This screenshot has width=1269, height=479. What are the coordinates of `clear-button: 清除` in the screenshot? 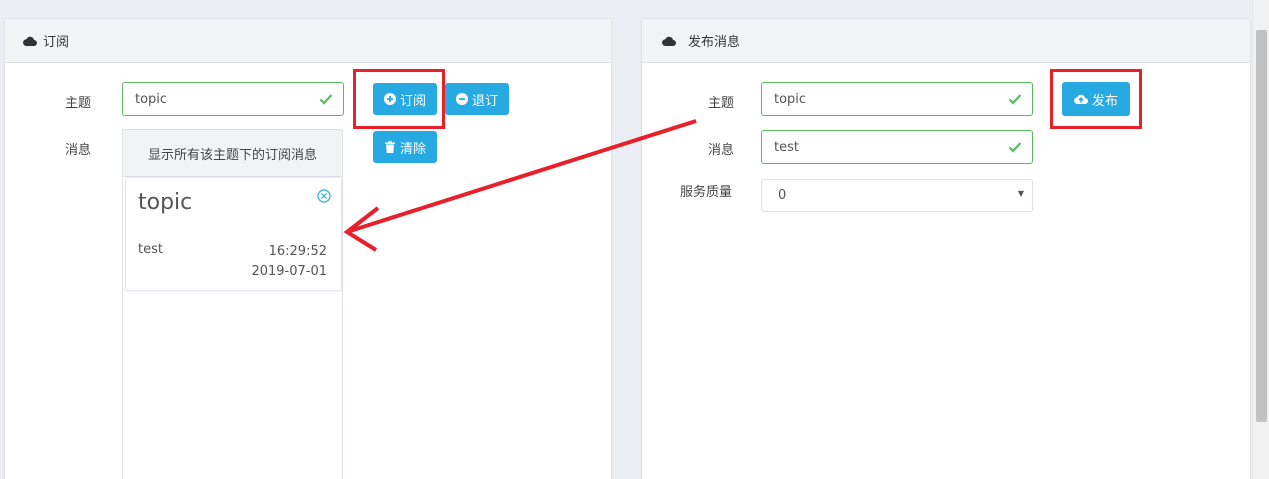 It's located at (405, 147).